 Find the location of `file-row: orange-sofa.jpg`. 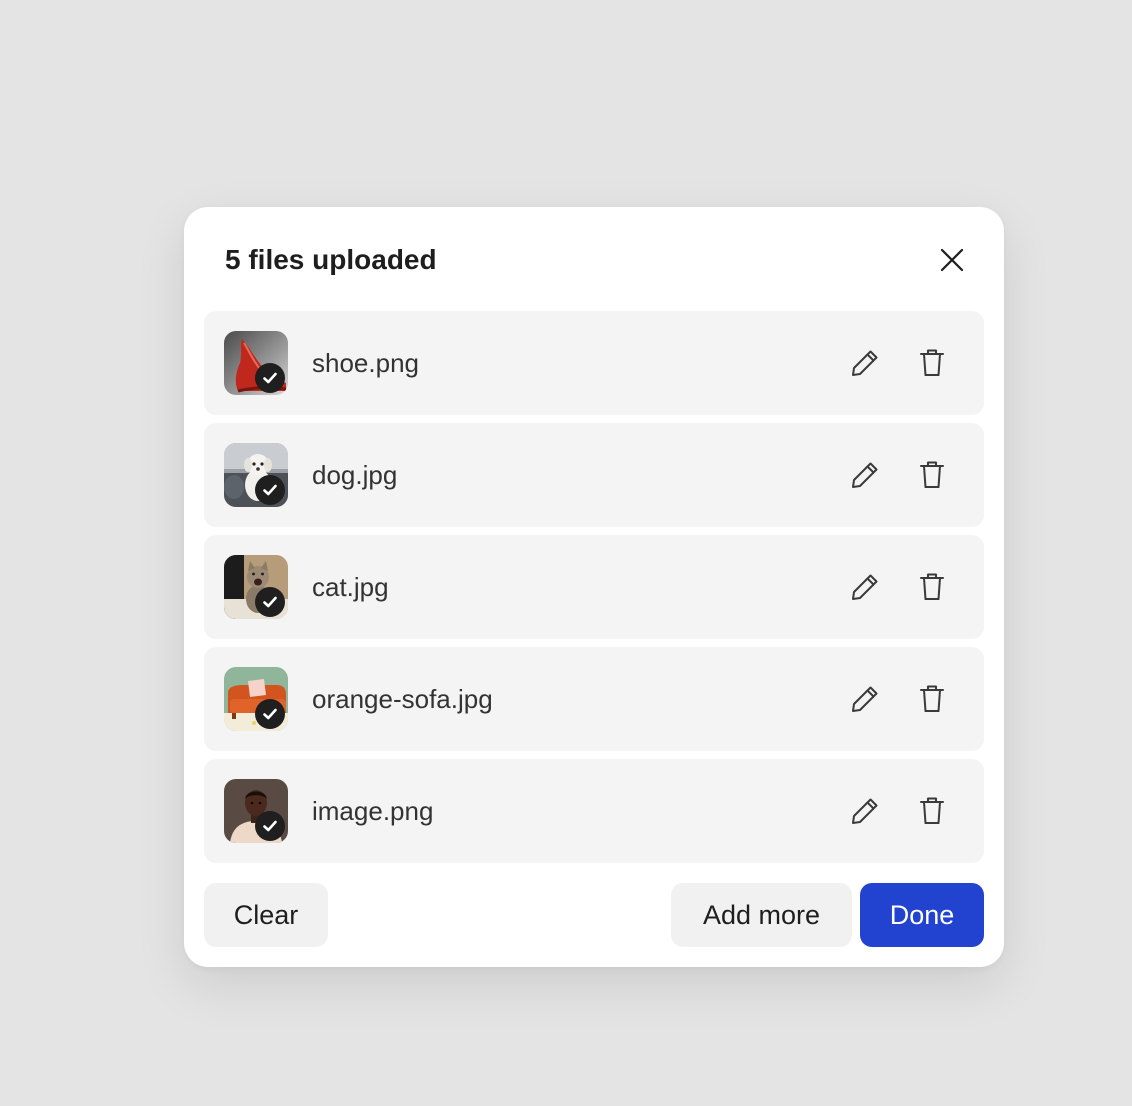

file-row: orange-sofa.jpg is located at coordinates (594, 699).